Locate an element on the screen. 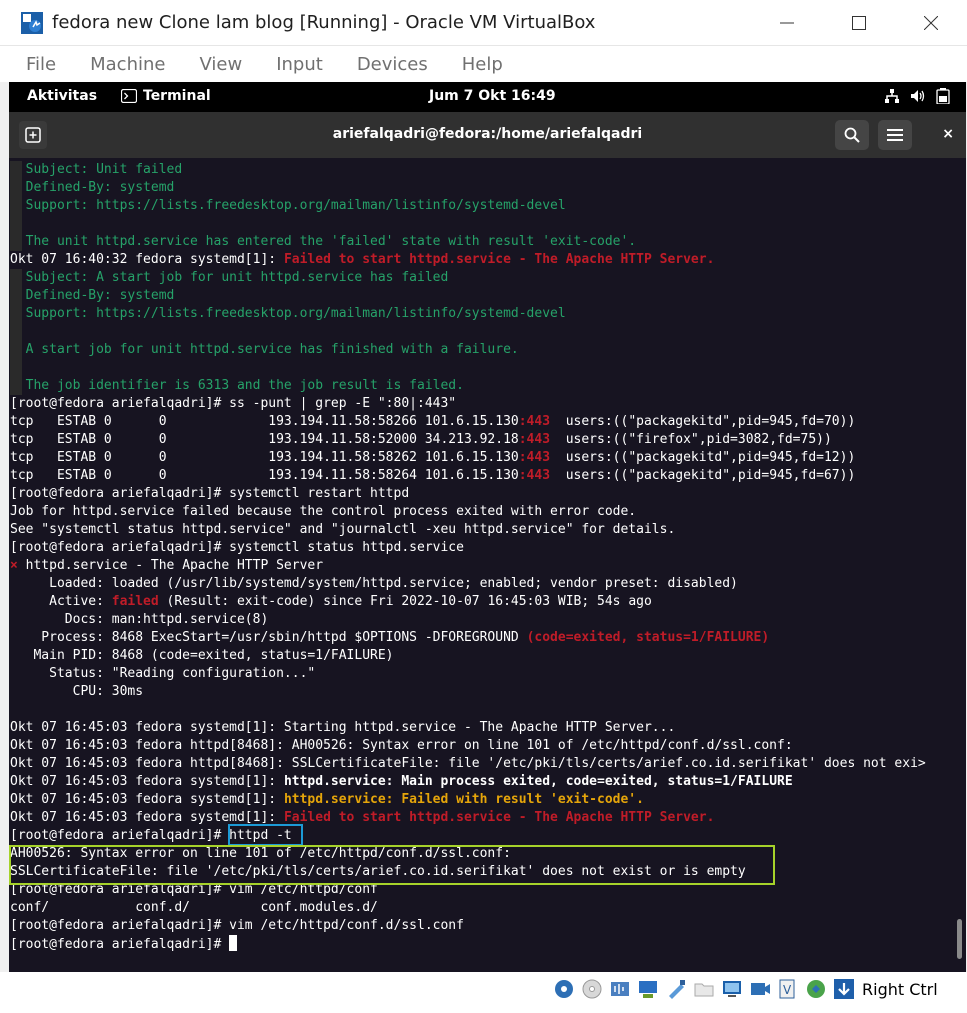  gnome-top-bar: Aktivitas Terminal Jum 7 Okt 16:49 is located at coordinates (487, 97).